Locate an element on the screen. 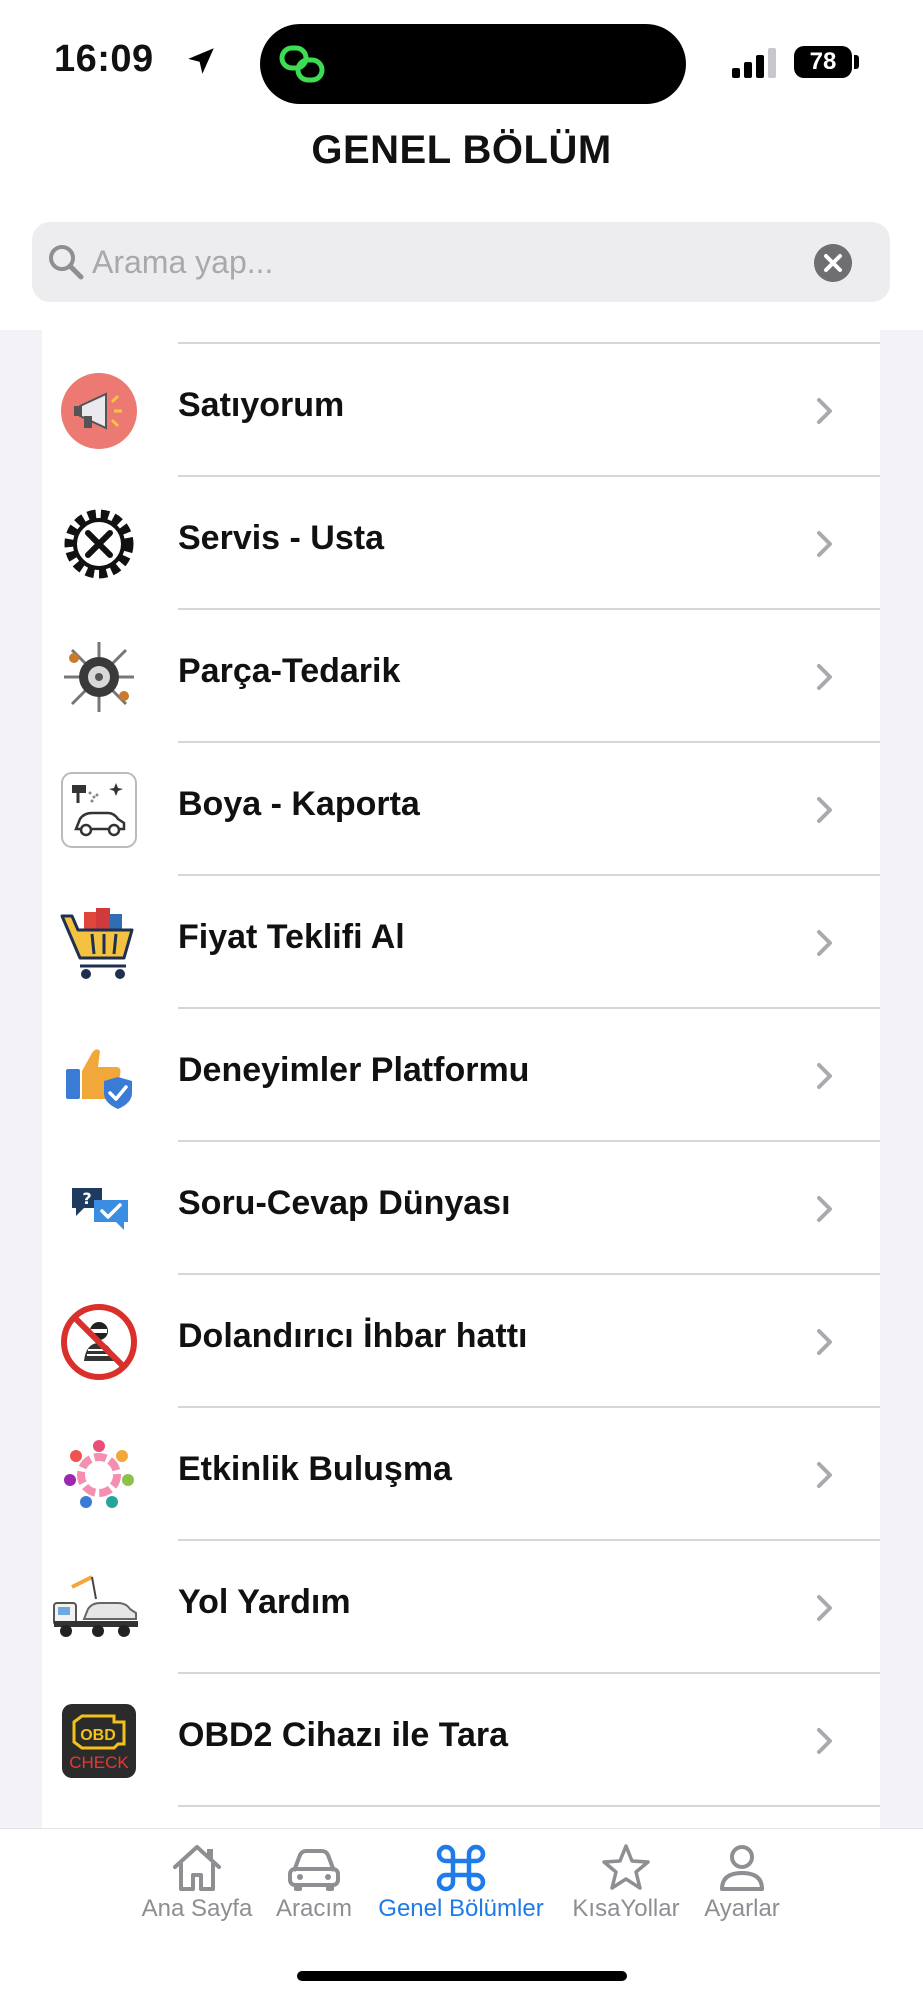 This screenshot has height=2000, width=923. list-item-fiyat-teklifi: Fiyat Teklifi Al is located at coordinates (461, 942).